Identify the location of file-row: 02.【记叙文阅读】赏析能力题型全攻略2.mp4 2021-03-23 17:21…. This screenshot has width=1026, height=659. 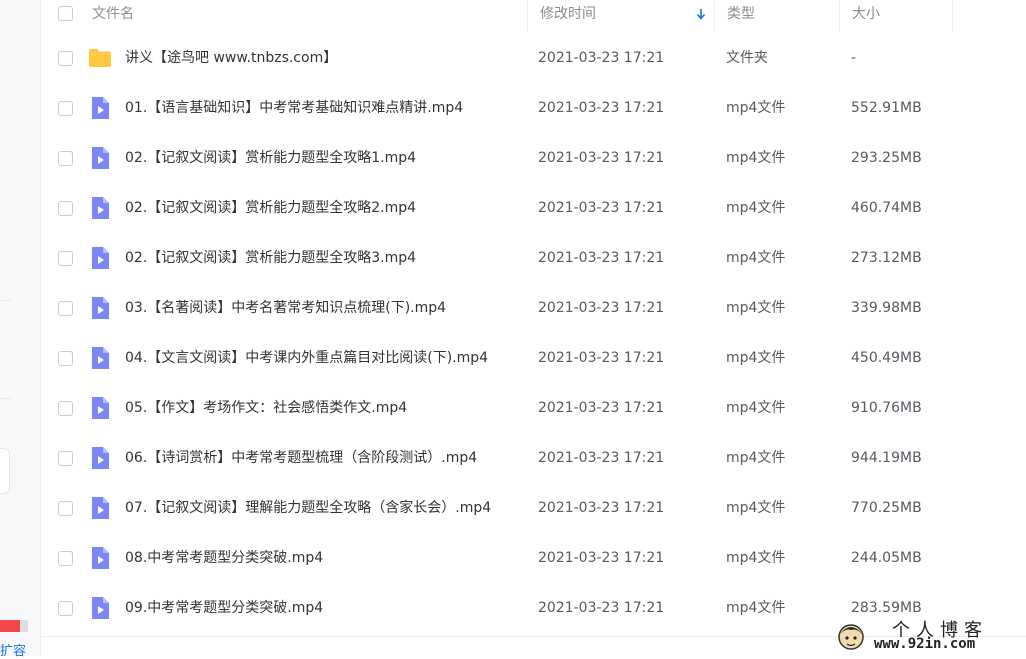
(533, 208).